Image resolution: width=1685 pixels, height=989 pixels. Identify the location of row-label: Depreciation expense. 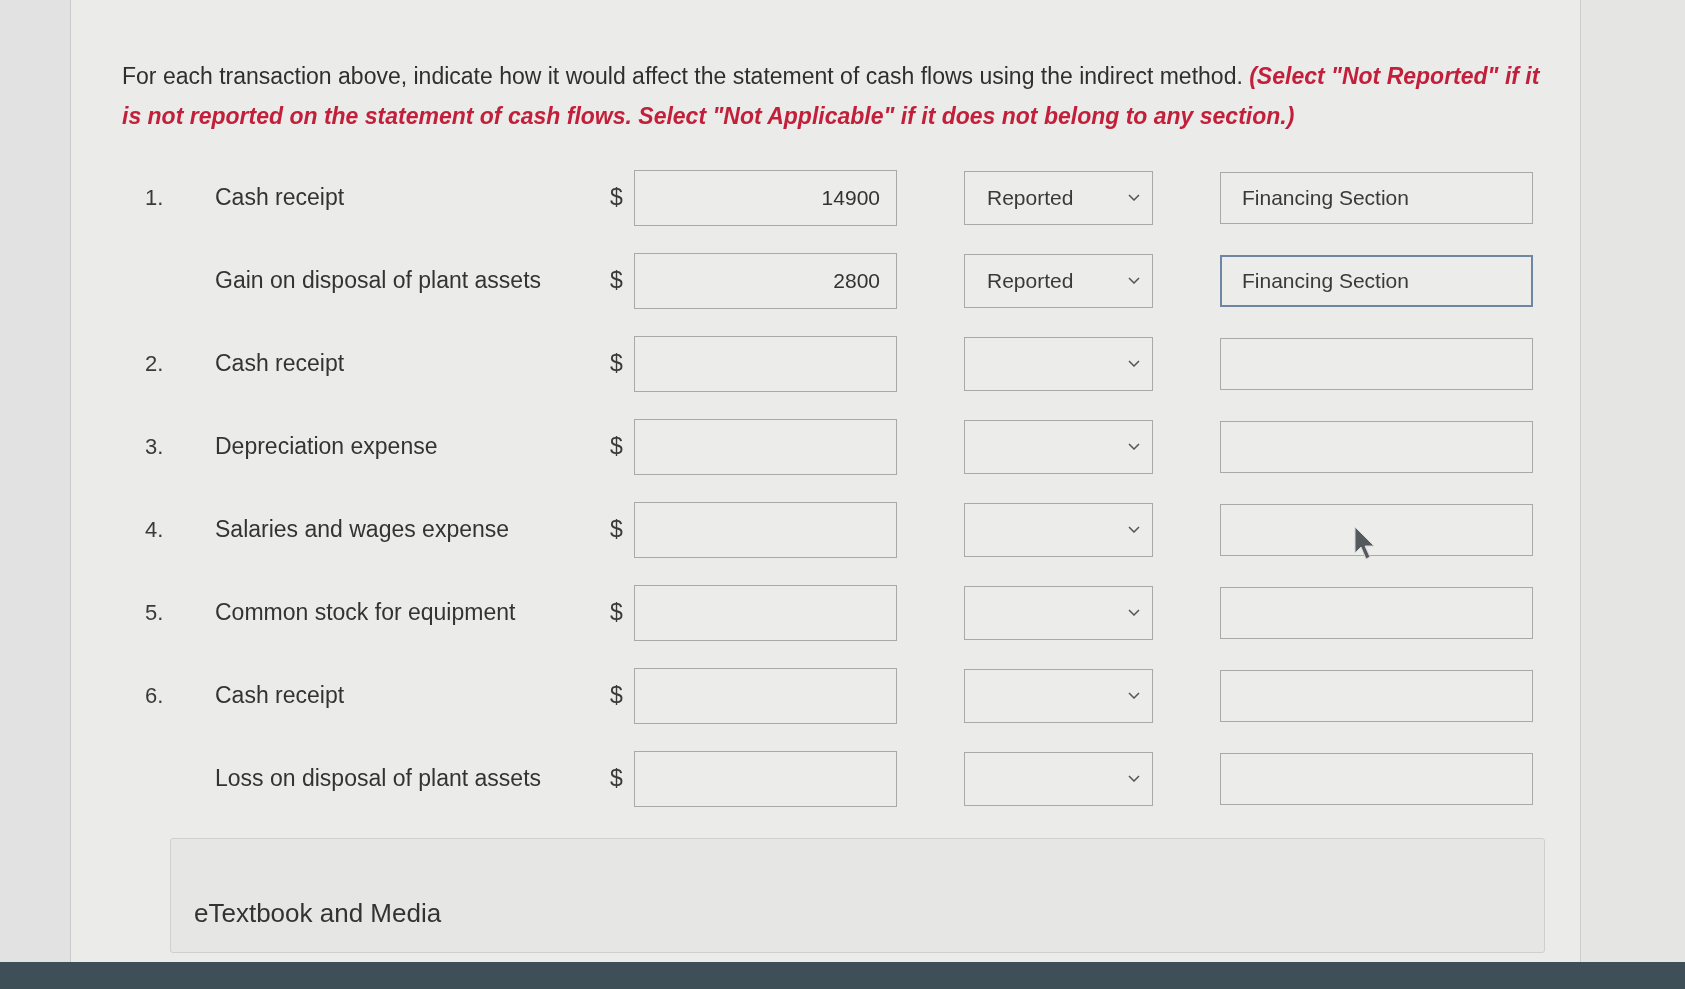
(326, 446).